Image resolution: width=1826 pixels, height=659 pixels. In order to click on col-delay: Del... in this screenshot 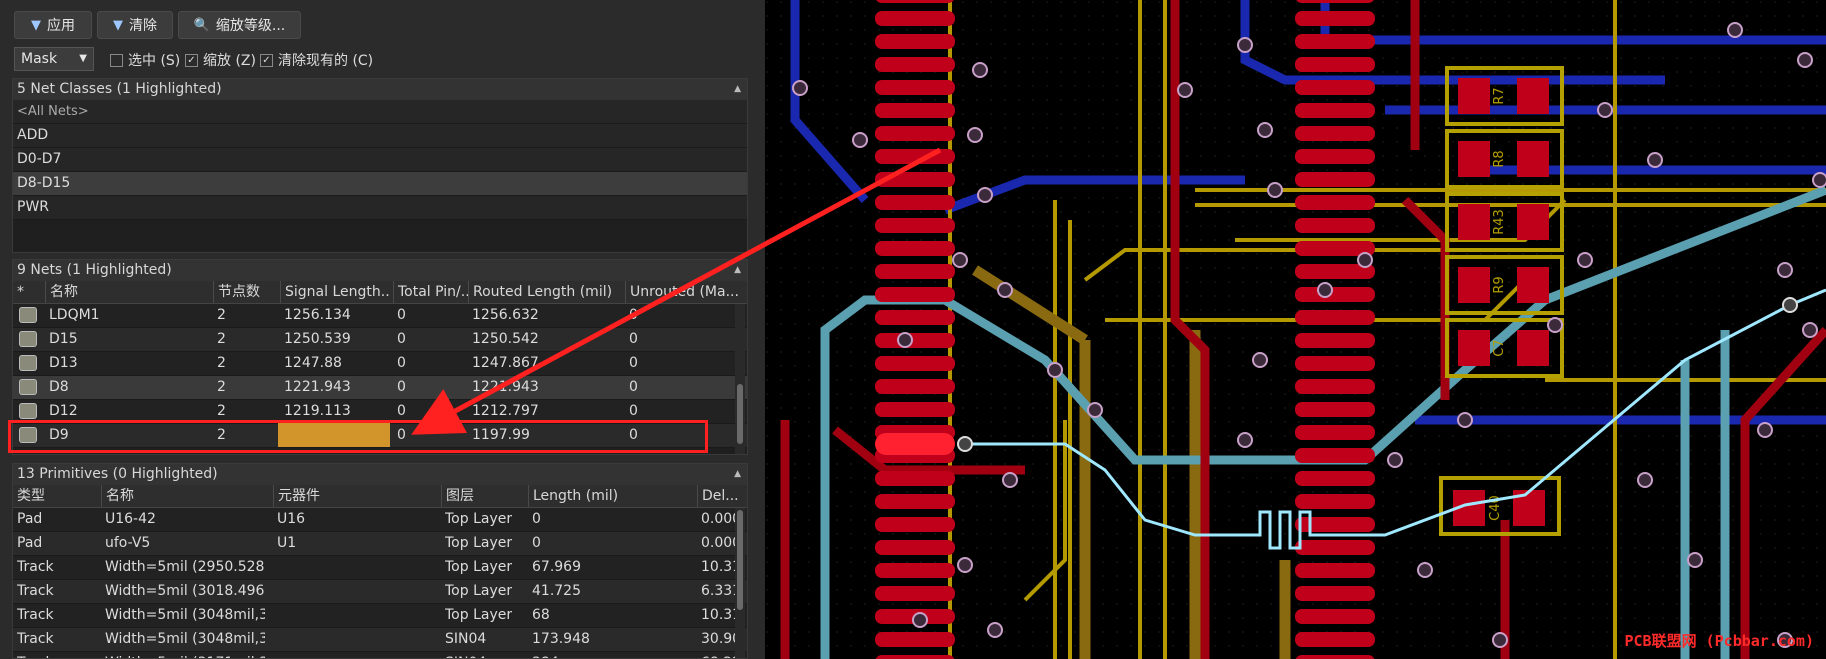, I will do `click(719, 496)`.